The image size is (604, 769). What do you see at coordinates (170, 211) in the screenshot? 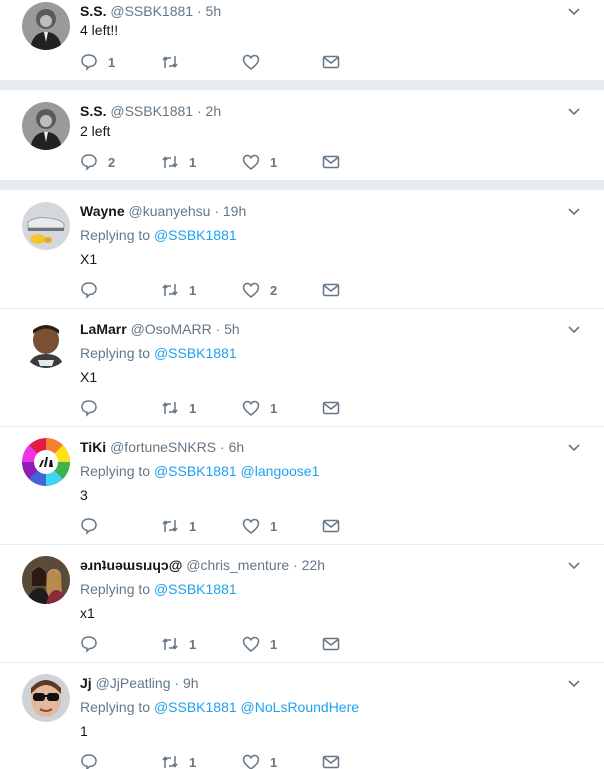
I see `handle: @kuanyehsu` at bounding box center [170, 211].